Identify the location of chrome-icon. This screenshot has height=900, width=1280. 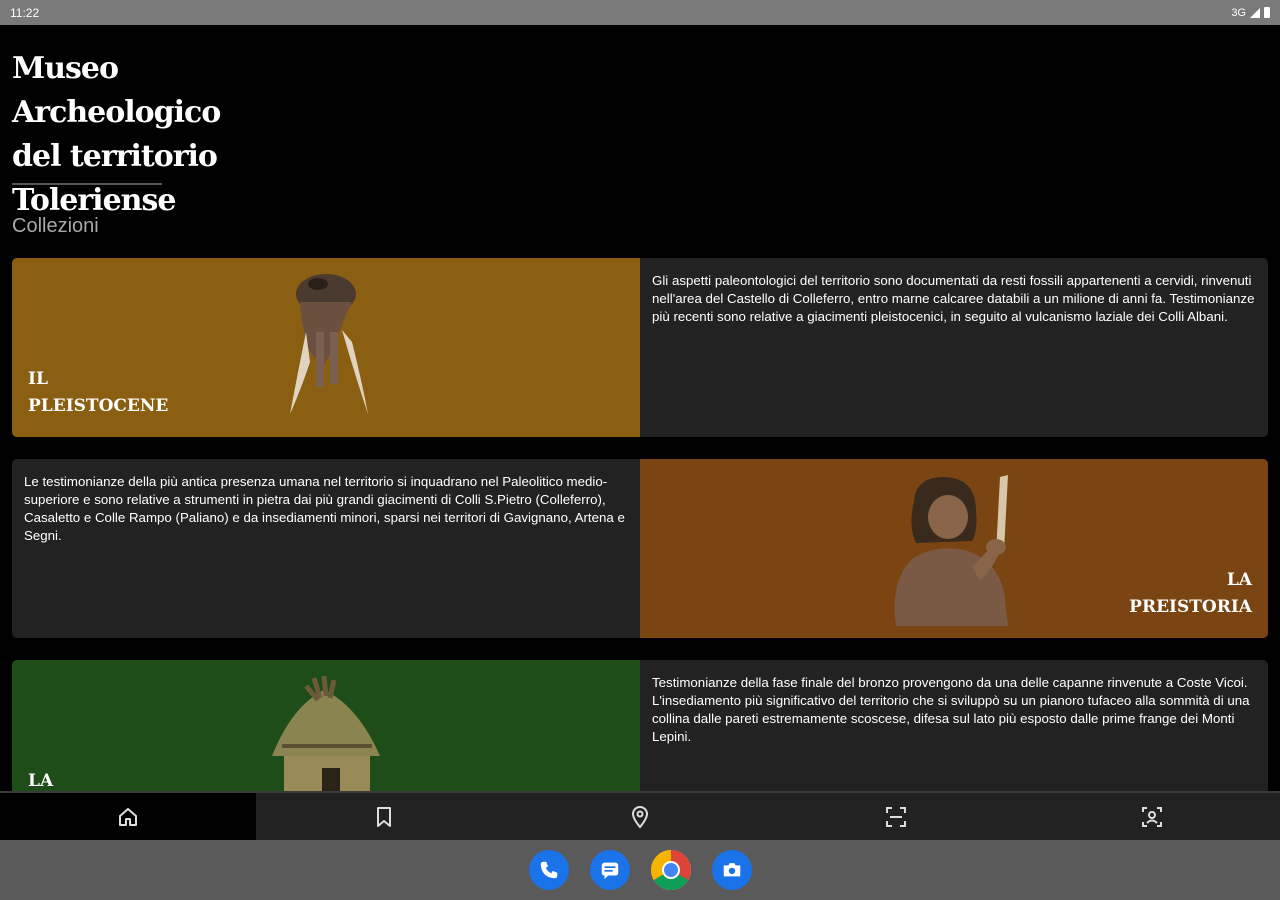
(670, 870).